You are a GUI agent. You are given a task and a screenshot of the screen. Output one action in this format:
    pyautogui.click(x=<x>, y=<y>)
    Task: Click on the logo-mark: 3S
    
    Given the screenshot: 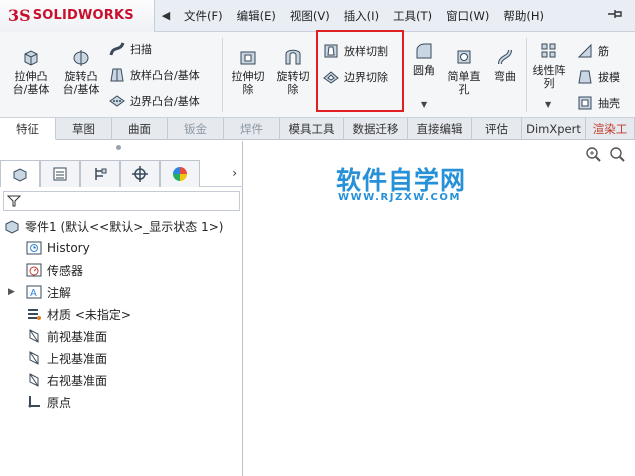 What is the action you would take?
    pyautogui.click(x=19, y=15)
    